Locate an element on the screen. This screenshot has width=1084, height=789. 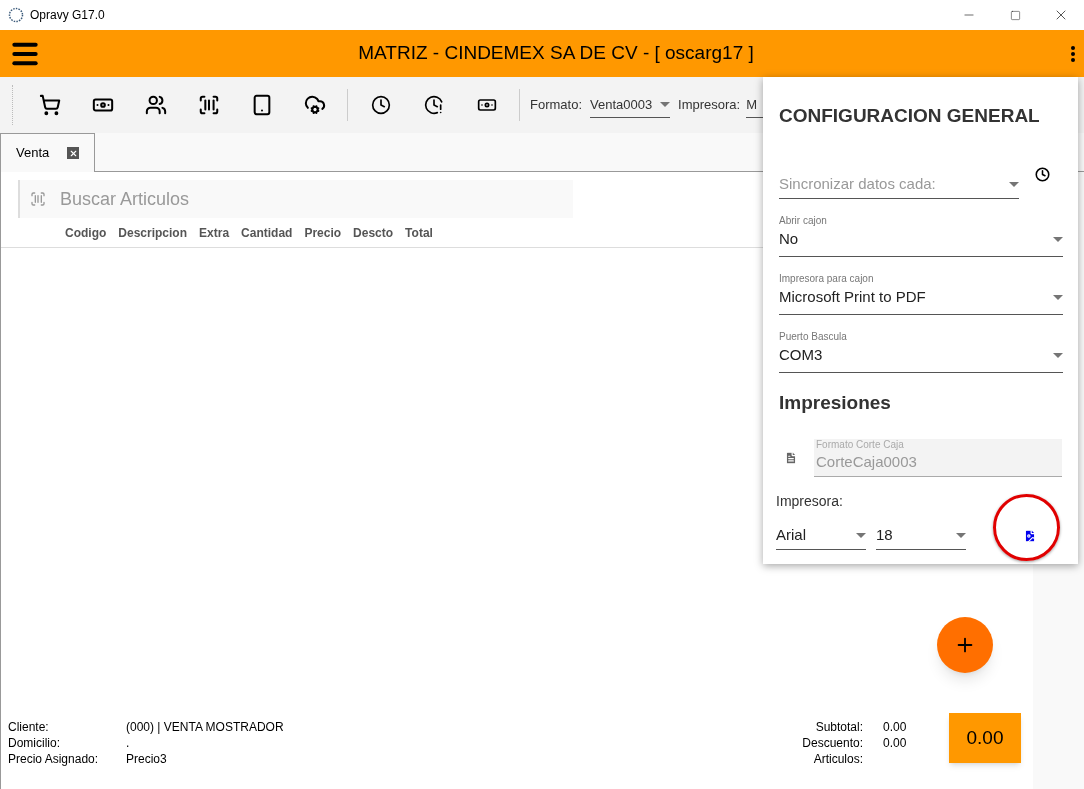
clock-alert-icon is located at coordinates (433, 105).